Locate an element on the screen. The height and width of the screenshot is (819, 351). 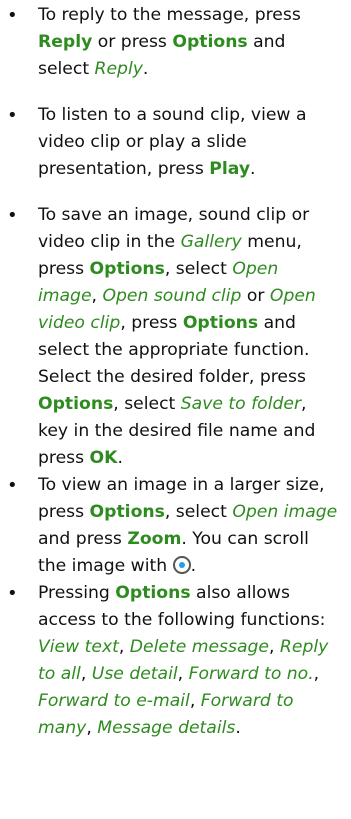
menu-message-details: Message details is located at coordinates (166, 728).